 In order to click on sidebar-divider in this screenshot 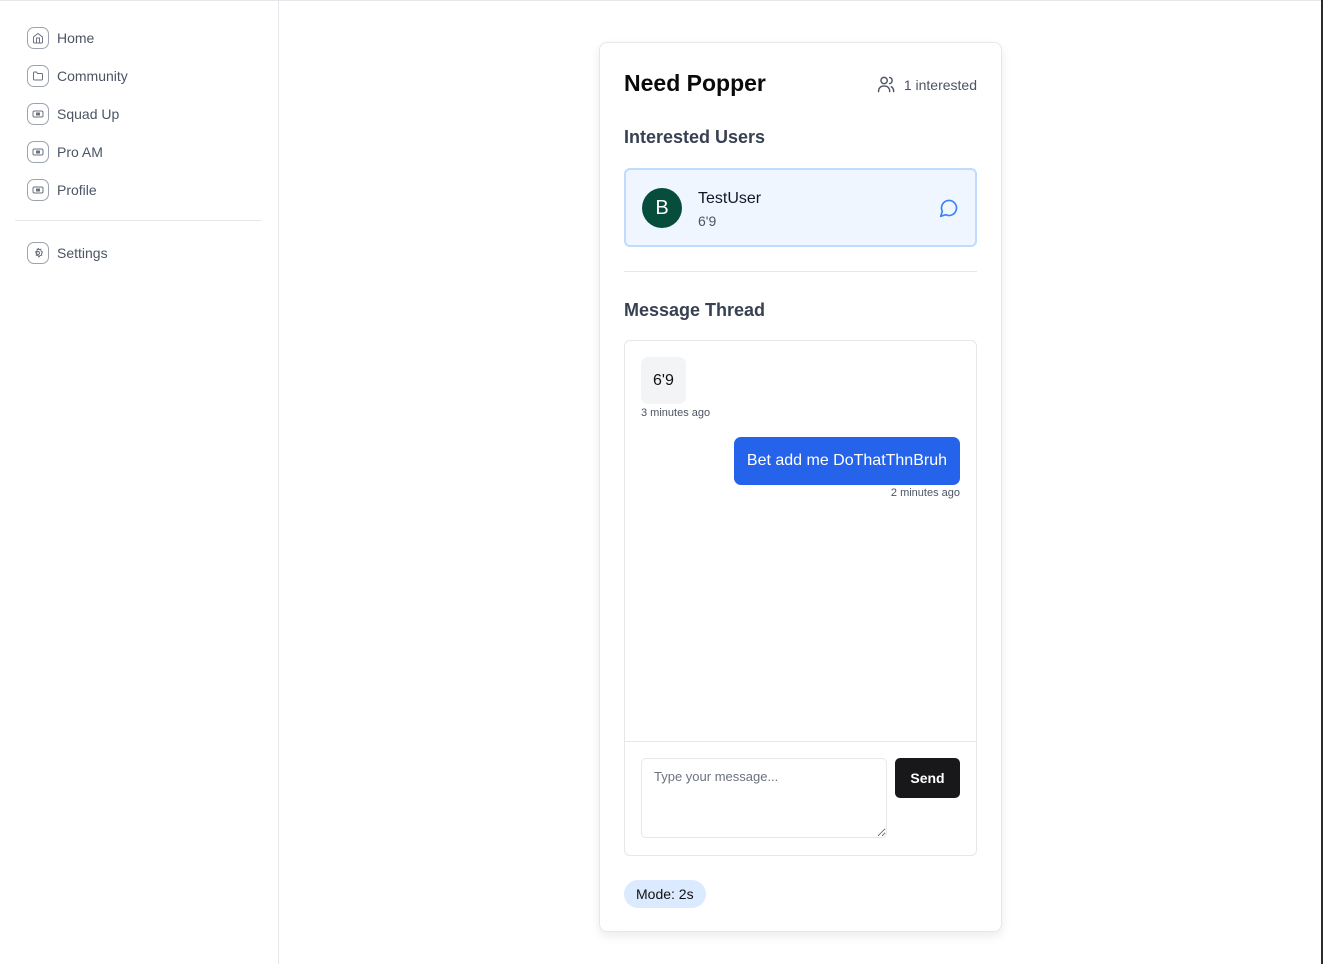, I will do `click(138, 220)`.